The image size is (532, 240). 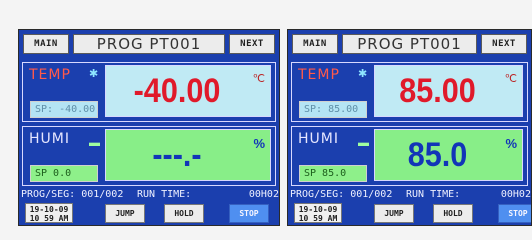 What do you see at coordinates (177, 90) in the screenshot?
I see `temperature-value: -40.00` at bounding box center [177, 90].